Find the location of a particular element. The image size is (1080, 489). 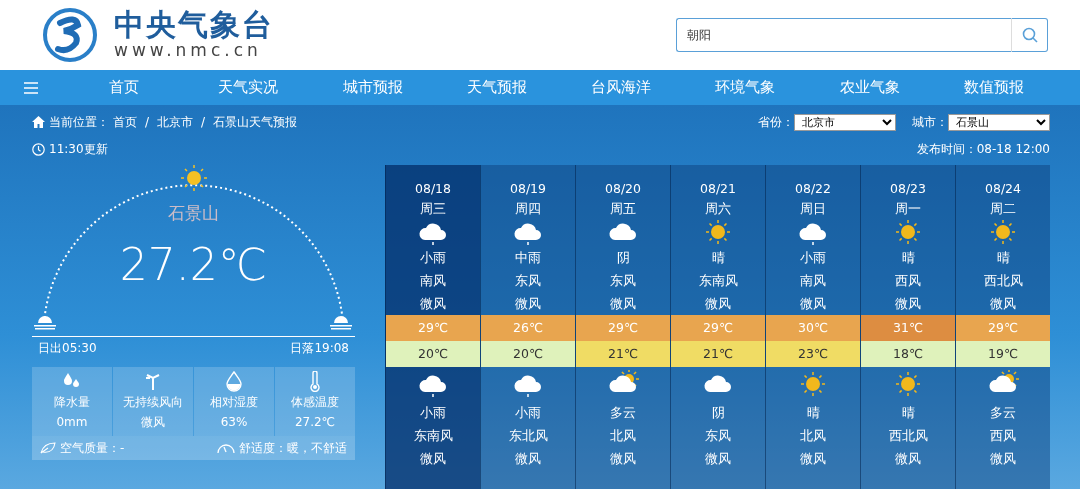

forecast-day-column: 08/23 周一 晴 西风 微风 31℃ 18℃ 晴 西北风 微风 is located at coordinates (907, 327).